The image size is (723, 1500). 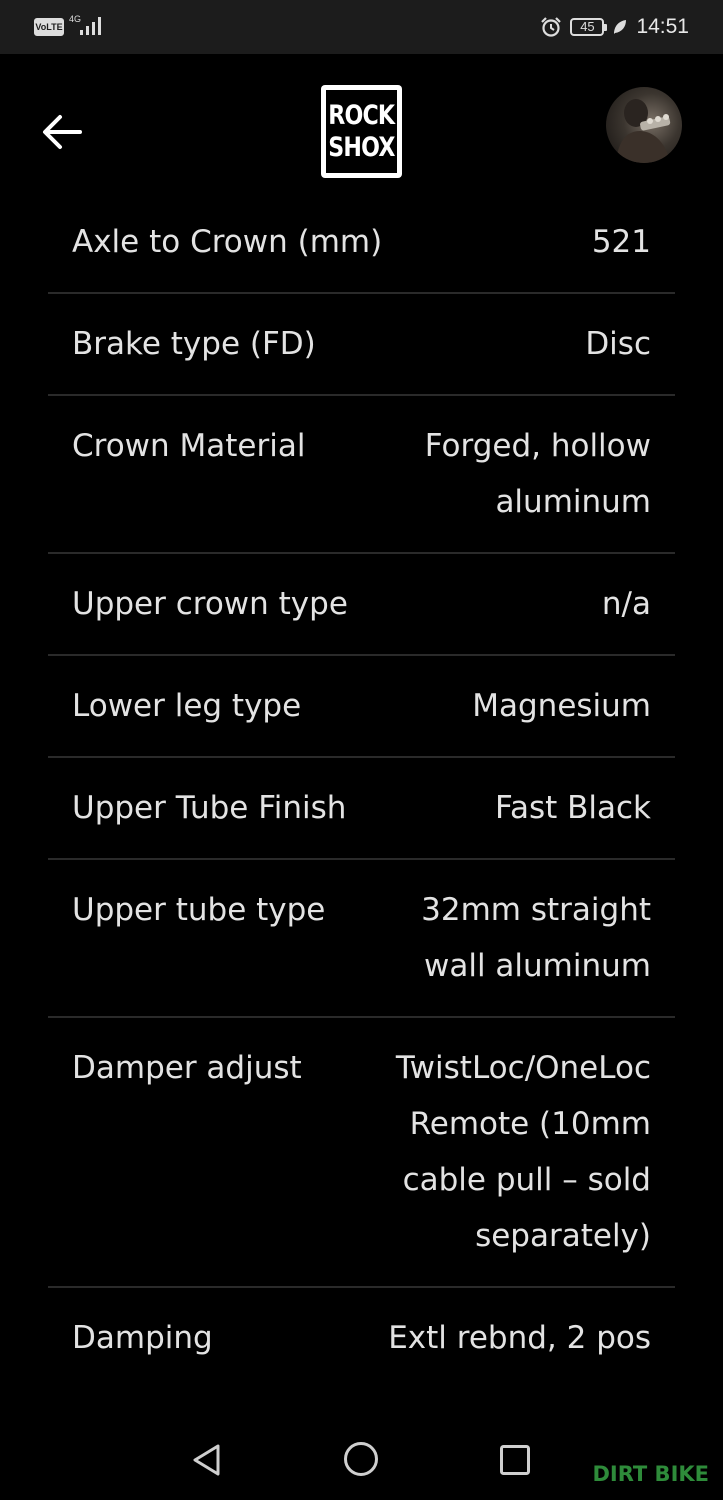 I want to click on logo-inner: ROCK SHOX, so click(x=361, y=131).